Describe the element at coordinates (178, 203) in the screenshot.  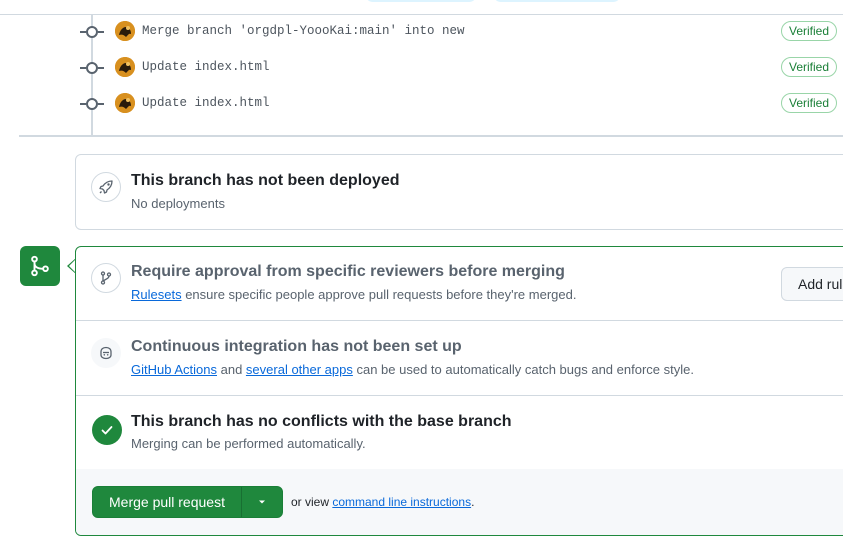
I see `deployment-subtitle: No deployments` at that location.